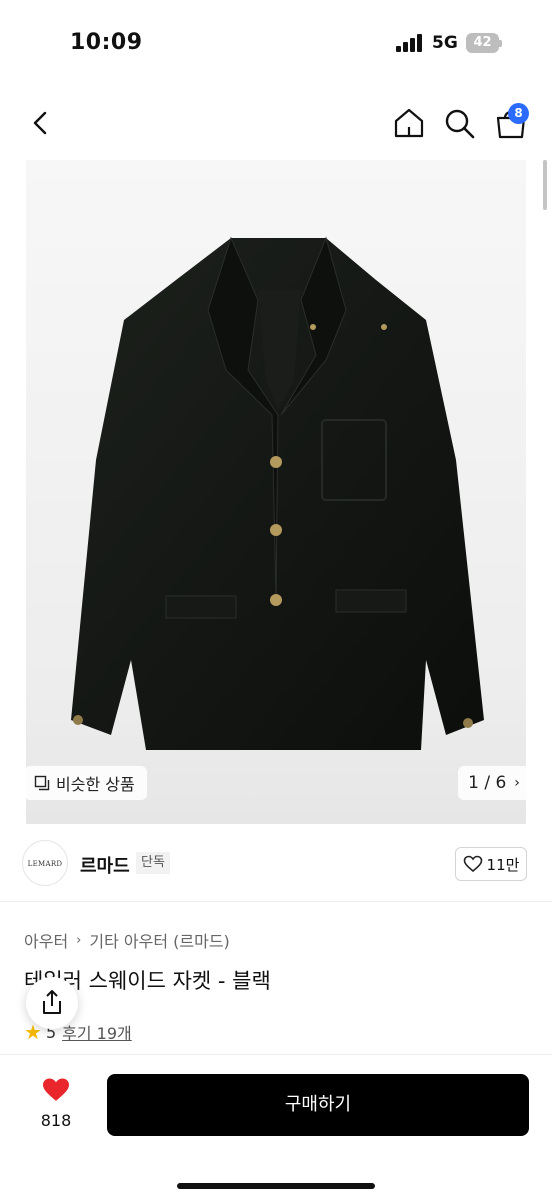 Image resolution: width=552 pixels, height=1200 pixels. I want to click on search-icon, so click(459, 123).